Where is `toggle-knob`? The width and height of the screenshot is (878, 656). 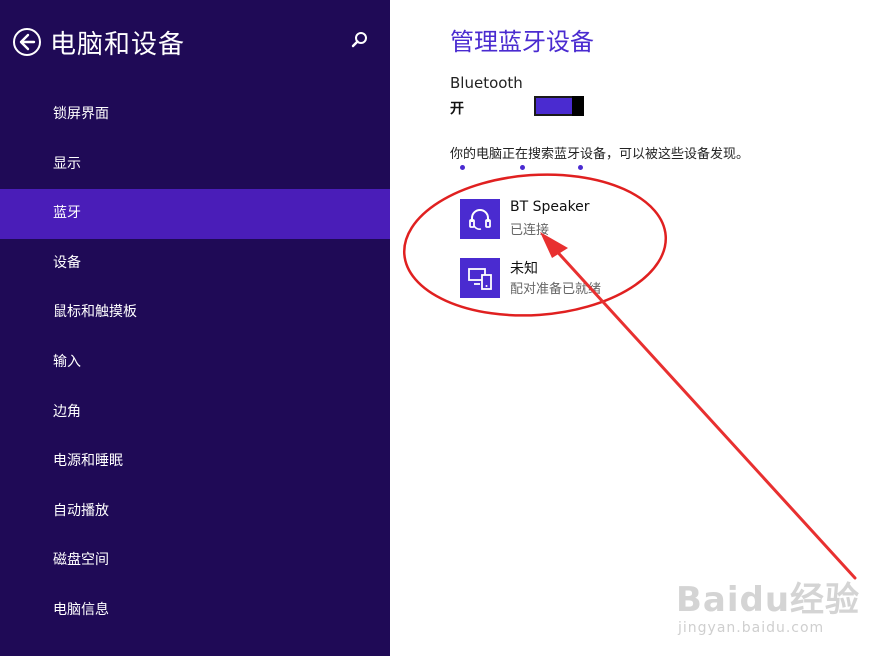 toggle-knob is located at coordinates (578, 106).